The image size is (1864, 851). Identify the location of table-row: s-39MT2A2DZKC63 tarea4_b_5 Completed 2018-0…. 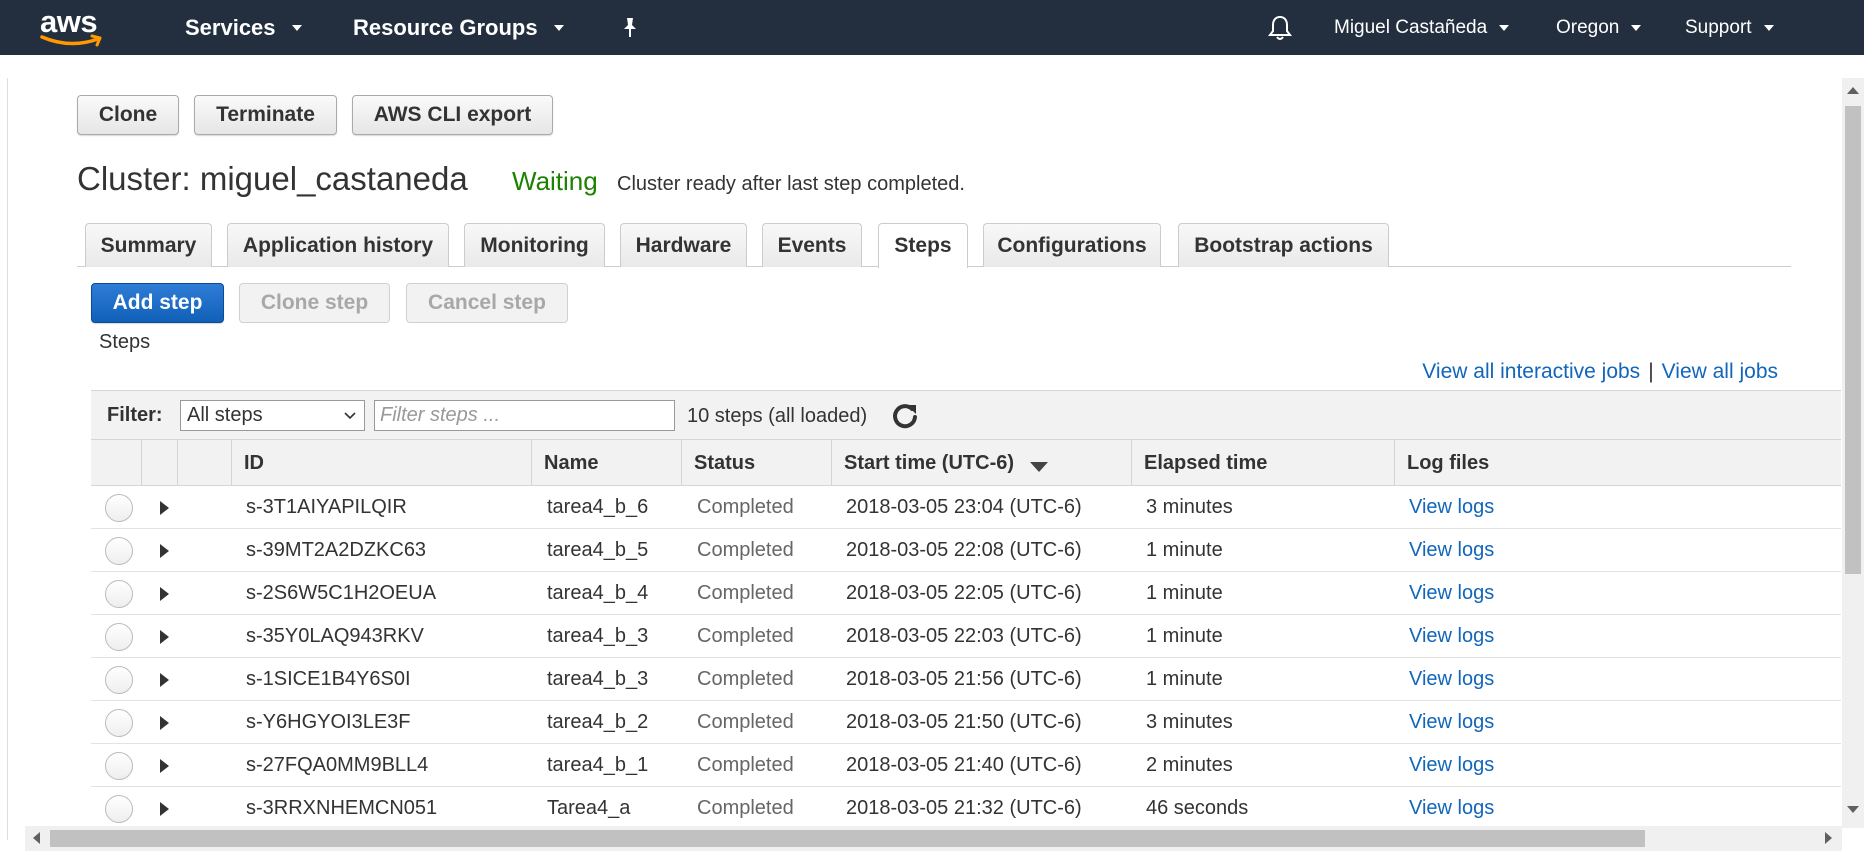
(966, 550).